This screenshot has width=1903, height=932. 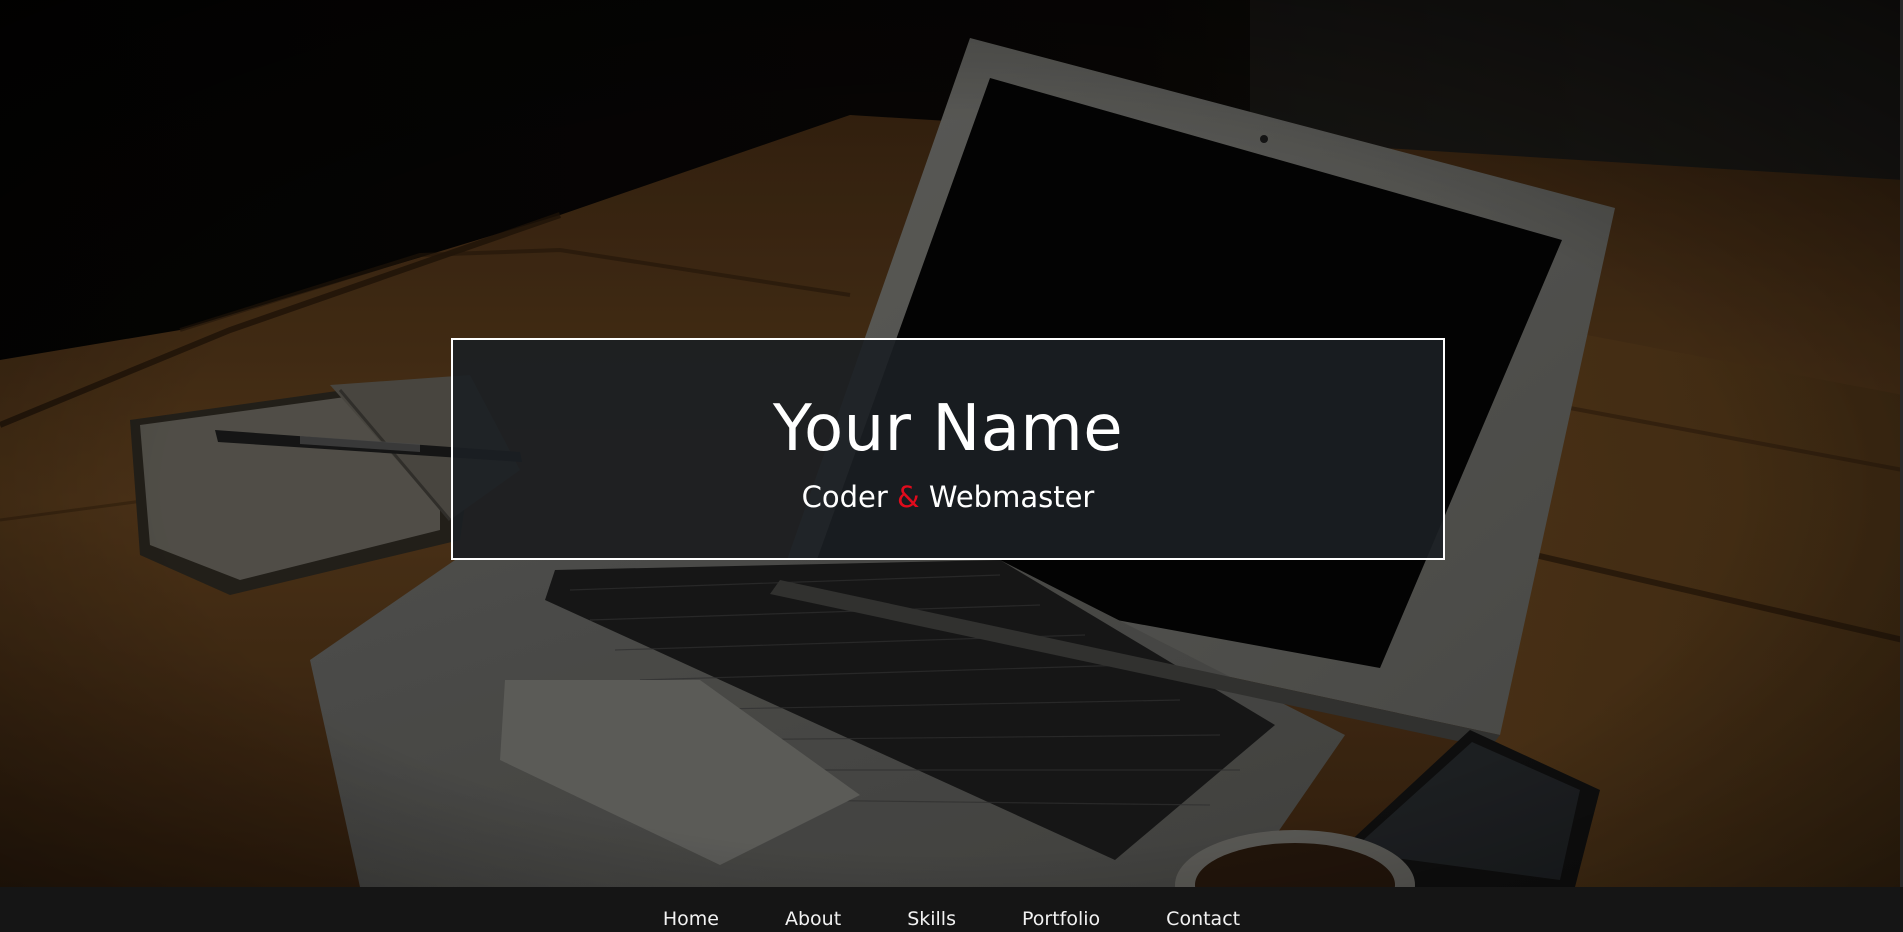 I want to click on nav-link-home: Home, so click(x=691, y=909).